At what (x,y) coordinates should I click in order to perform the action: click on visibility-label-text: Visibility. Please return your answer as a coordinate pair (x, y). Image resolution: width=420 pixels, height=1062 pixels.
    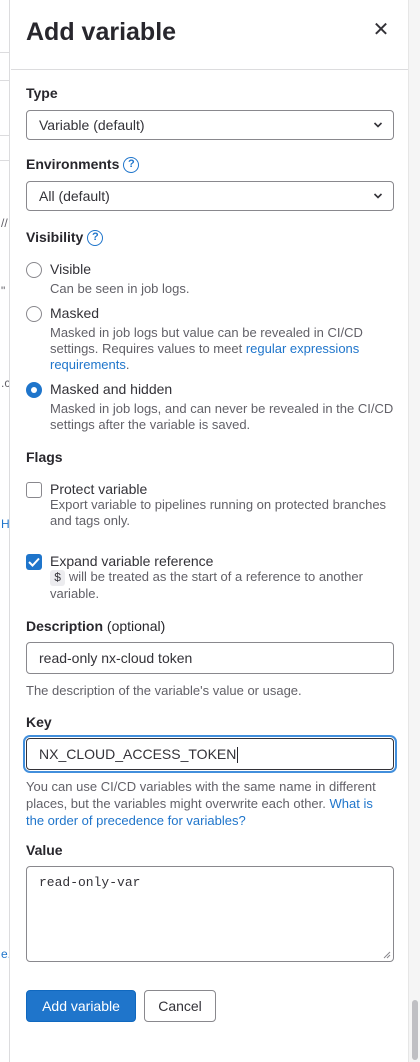
    Looking at the image, I should click on (55, 237).